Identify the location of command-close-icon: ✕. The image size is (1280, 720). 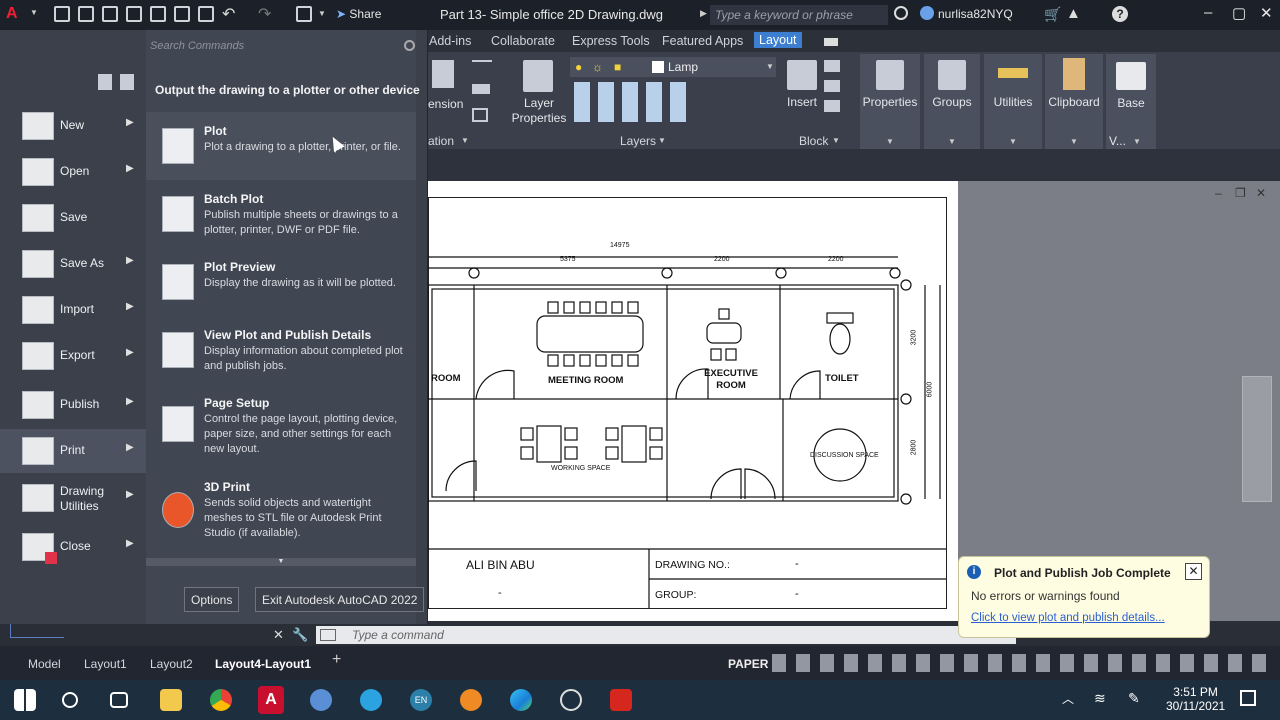
(278, 635).